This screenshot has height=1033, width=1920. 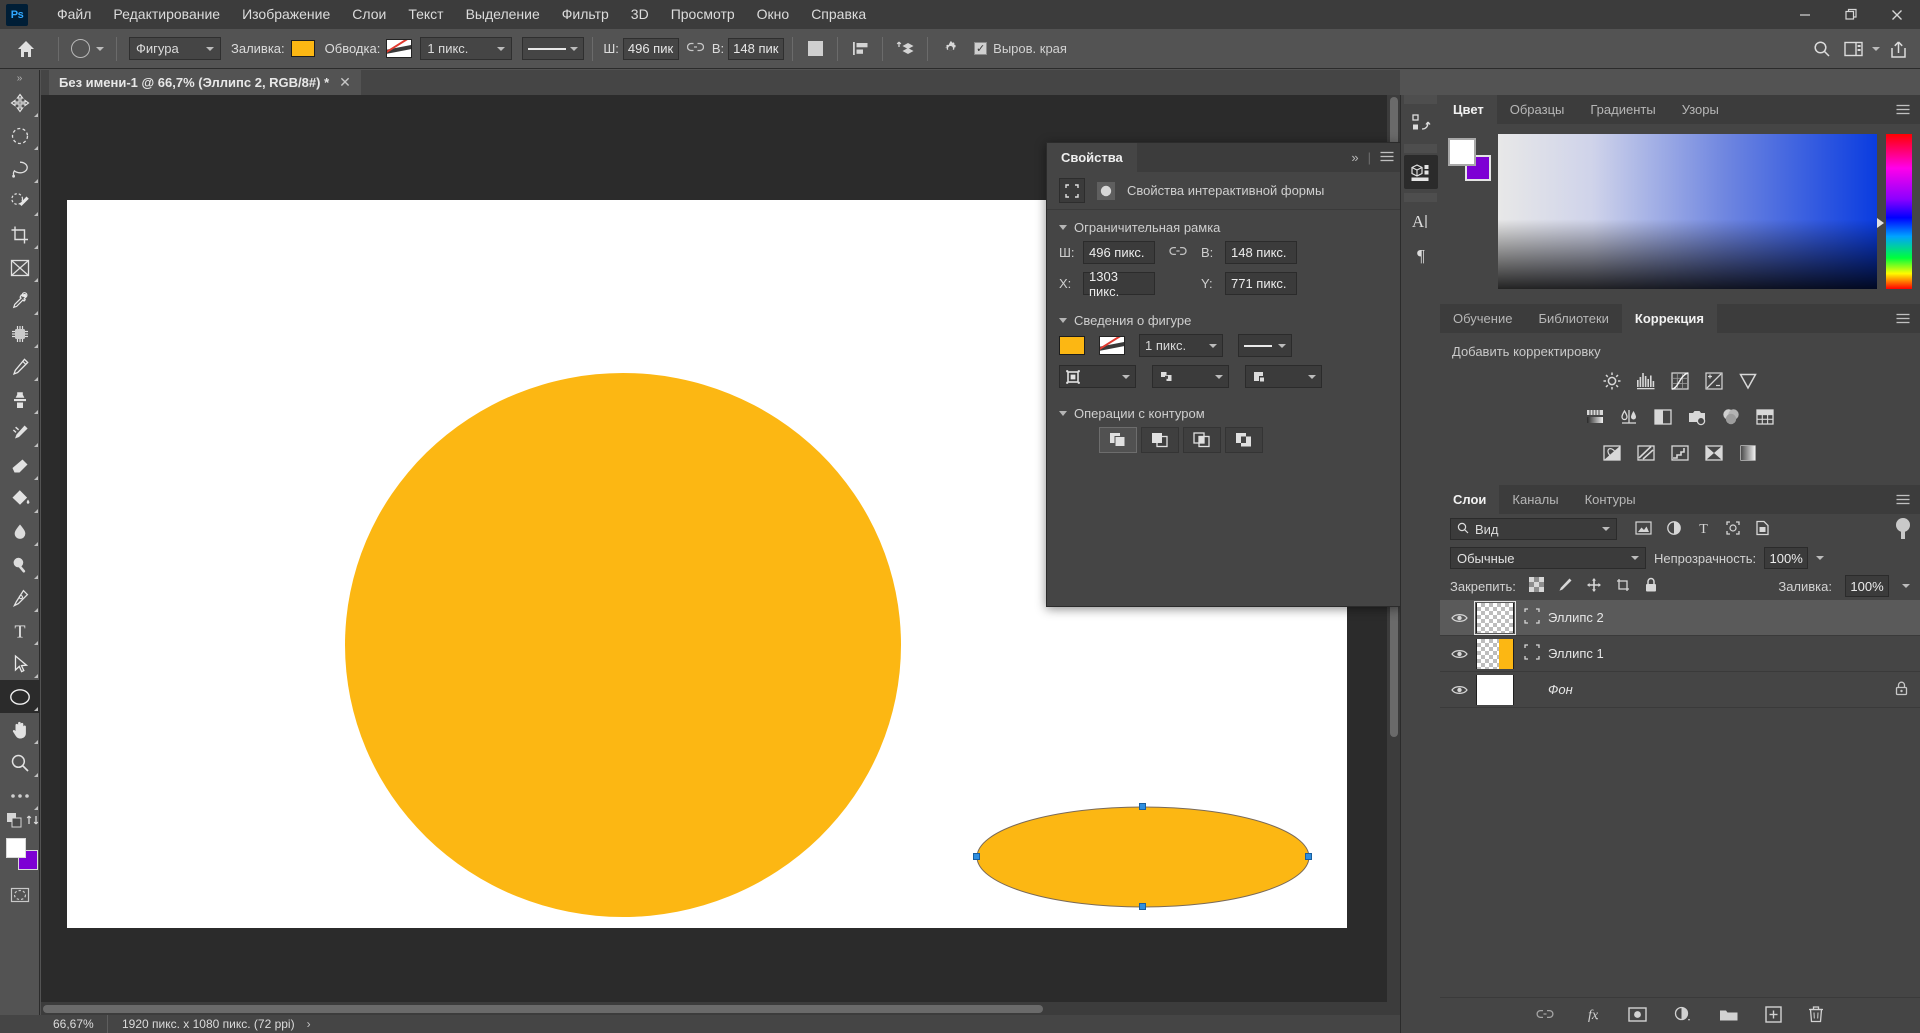 I want to click on menu-text: Текст, so click(x=425, y=14).